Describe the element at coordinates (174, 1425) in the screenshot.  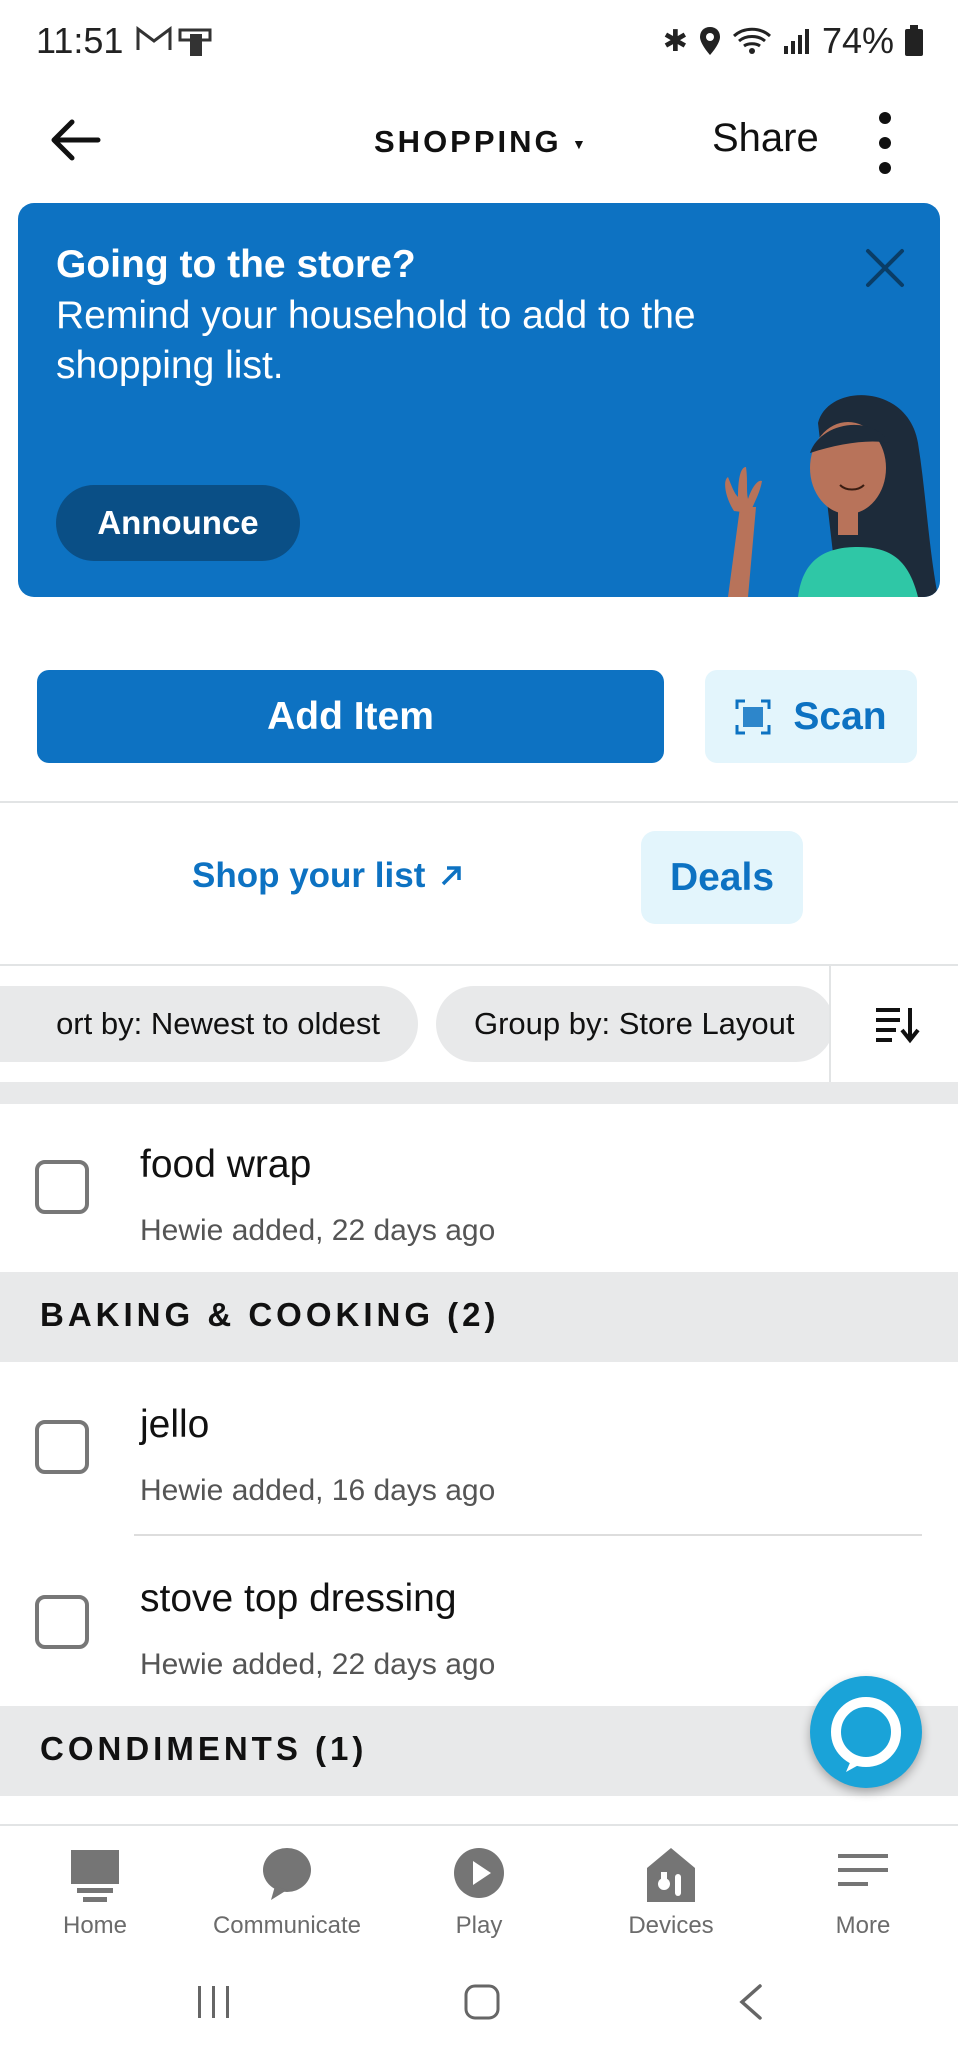
I see `item-name: jello` at that location.